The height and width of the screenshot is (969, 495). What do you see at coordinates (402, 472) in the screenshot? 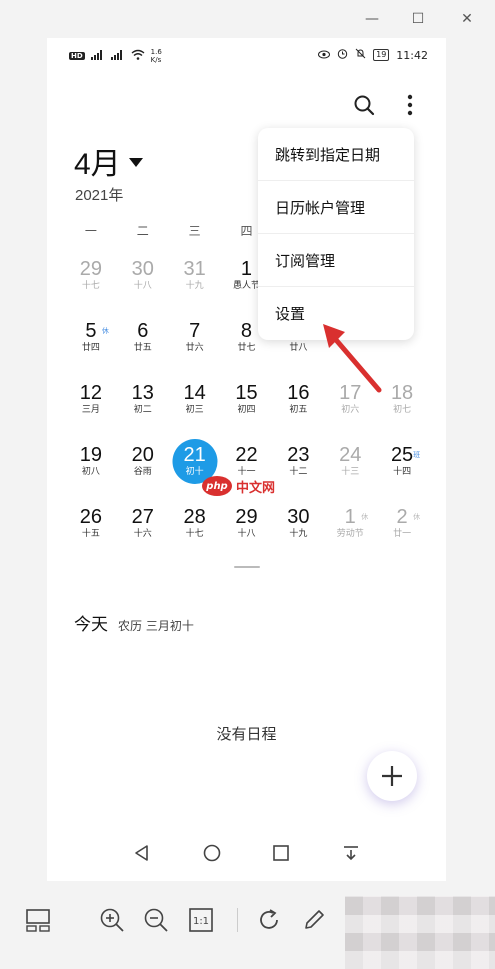
I see `lunar-day: 十四` at bounding box center [402, 472].